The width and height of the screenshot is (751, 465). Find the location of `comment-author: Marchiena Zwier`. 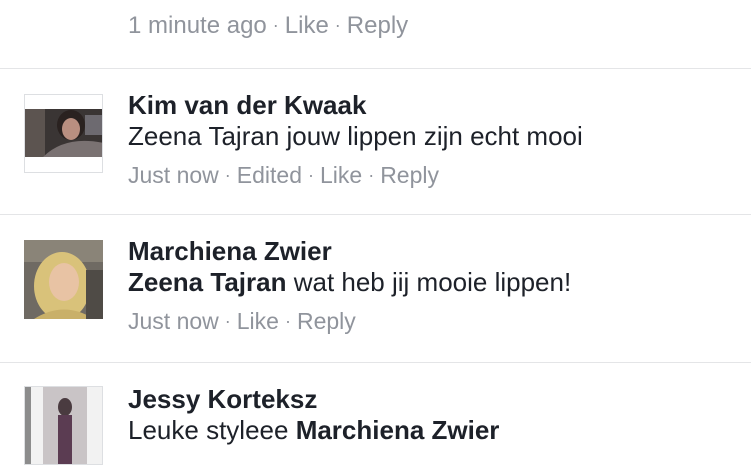

comment-author: Marchiena Zwier is located at coordinates (230, 251).